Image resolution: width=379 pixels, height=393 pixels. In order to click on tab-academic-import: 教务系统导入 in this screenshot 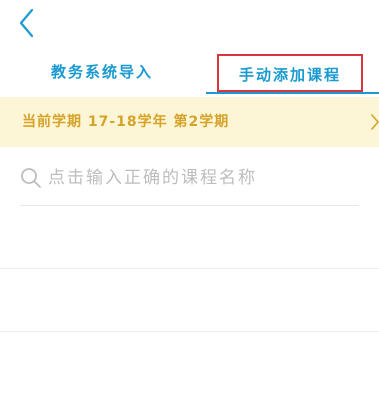, I will do `click(102, 72)`.